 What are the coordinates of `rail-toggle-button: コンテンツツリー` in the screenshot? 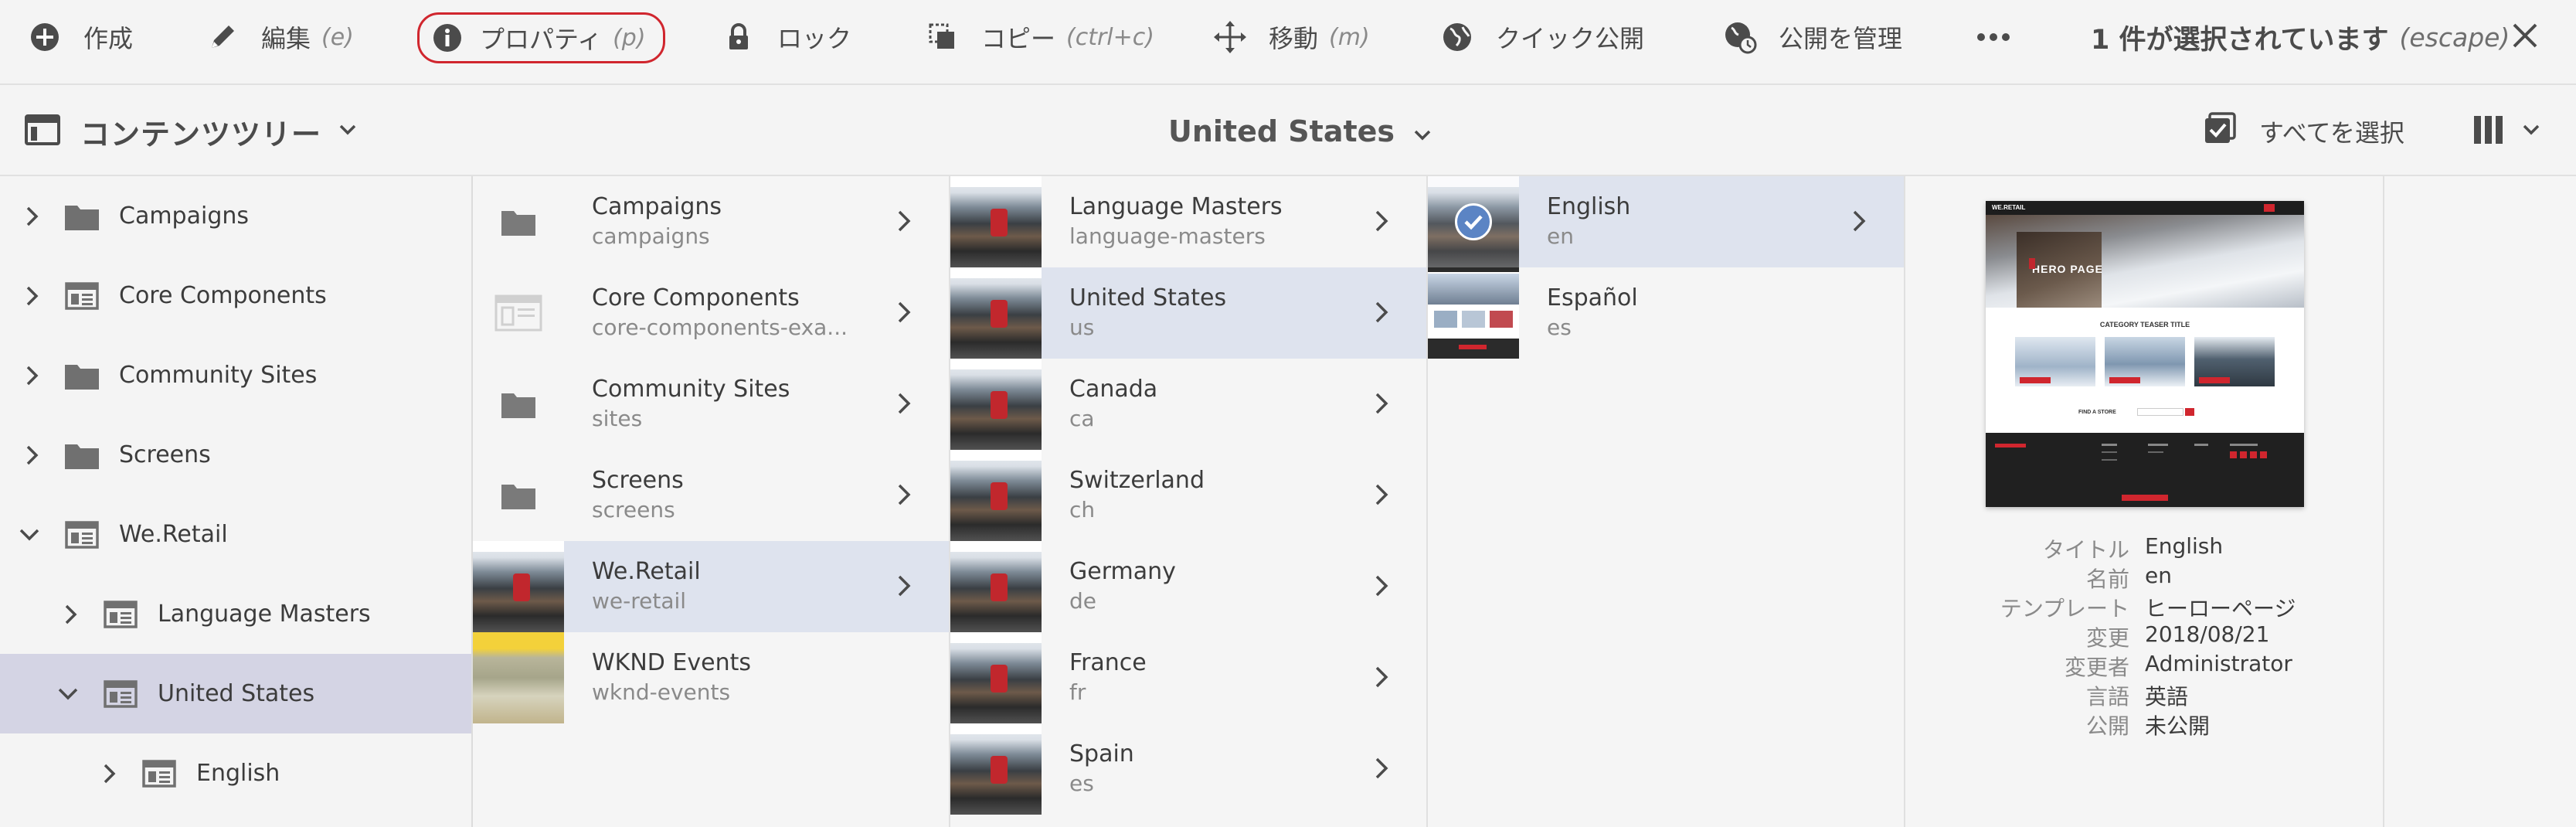 It's located at (191, 132).